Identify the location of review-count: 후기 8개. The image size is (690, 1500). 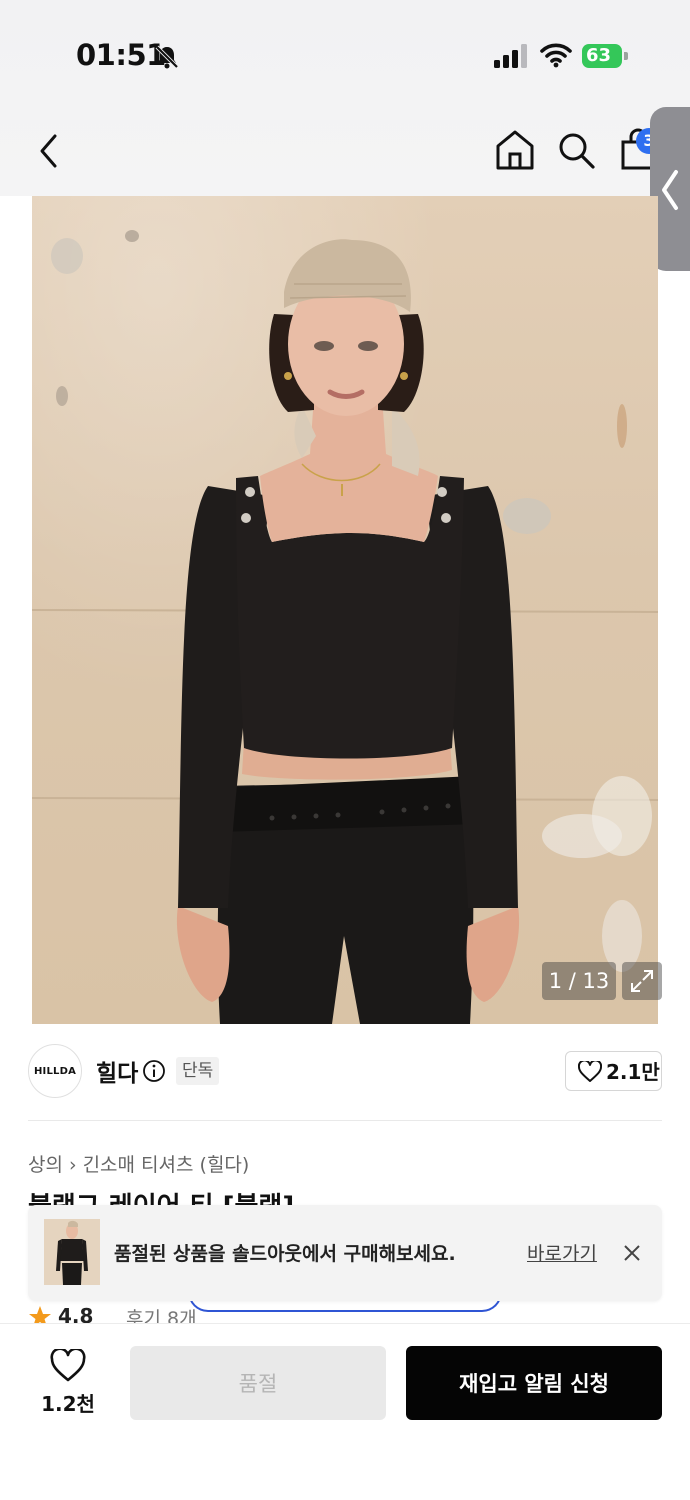
(161, 1316).